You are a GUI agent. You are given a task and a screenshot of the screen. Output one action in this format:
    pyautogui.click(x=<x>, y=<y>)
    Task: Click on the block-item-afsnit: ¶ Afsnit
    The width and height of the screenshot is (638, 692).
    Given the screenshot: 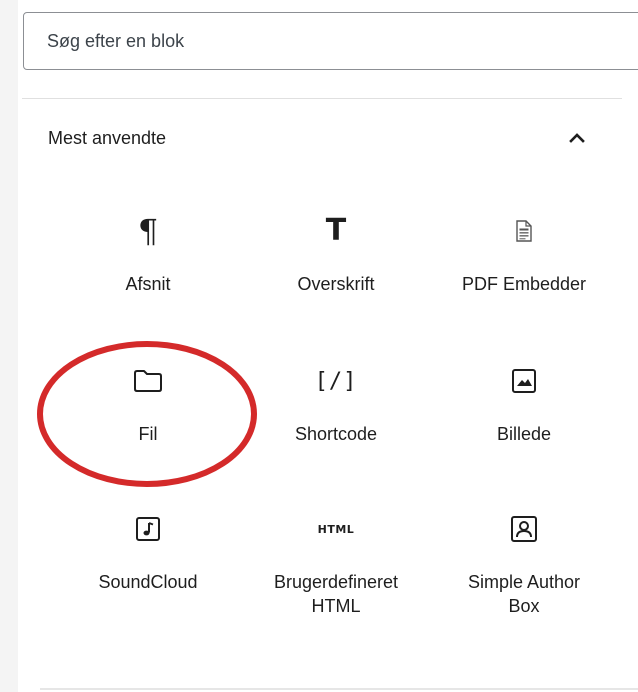 What is the action you would take?
    pyautogui.click(x=148, y=270)
    